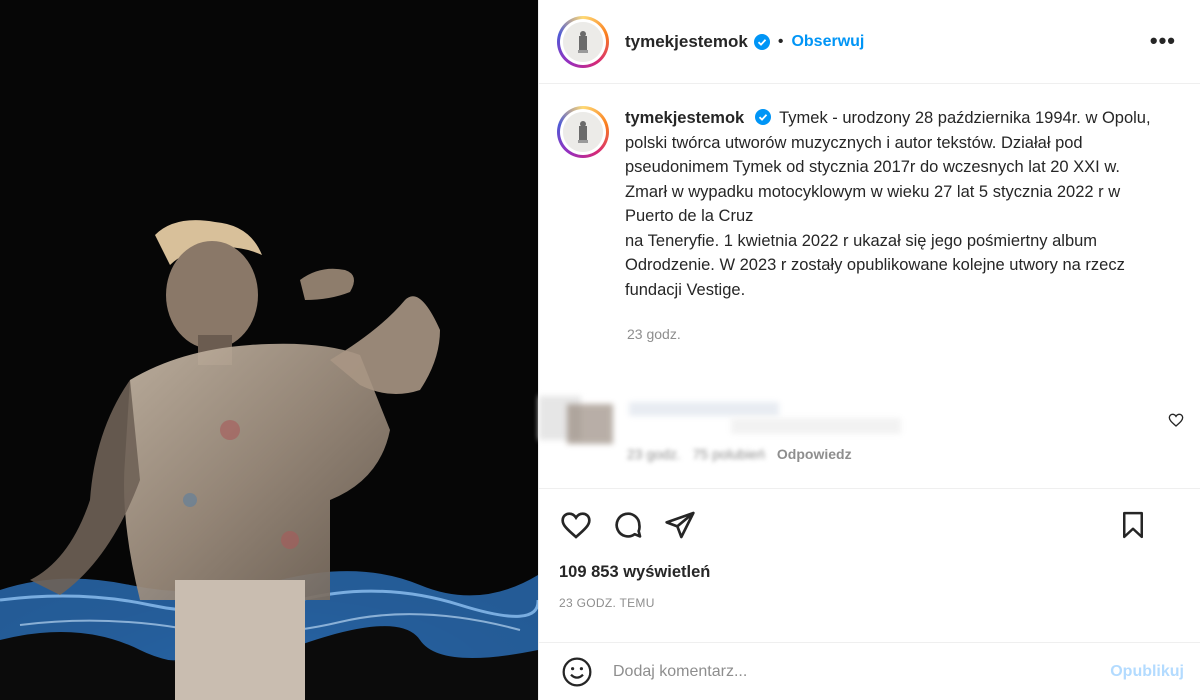 The width and height of the screenshot is (1200, 700). What do you see at coordinates (686, 42) in the screenshot?
I see `author-username: tymekjestemok` at bounding box center [686, 42].